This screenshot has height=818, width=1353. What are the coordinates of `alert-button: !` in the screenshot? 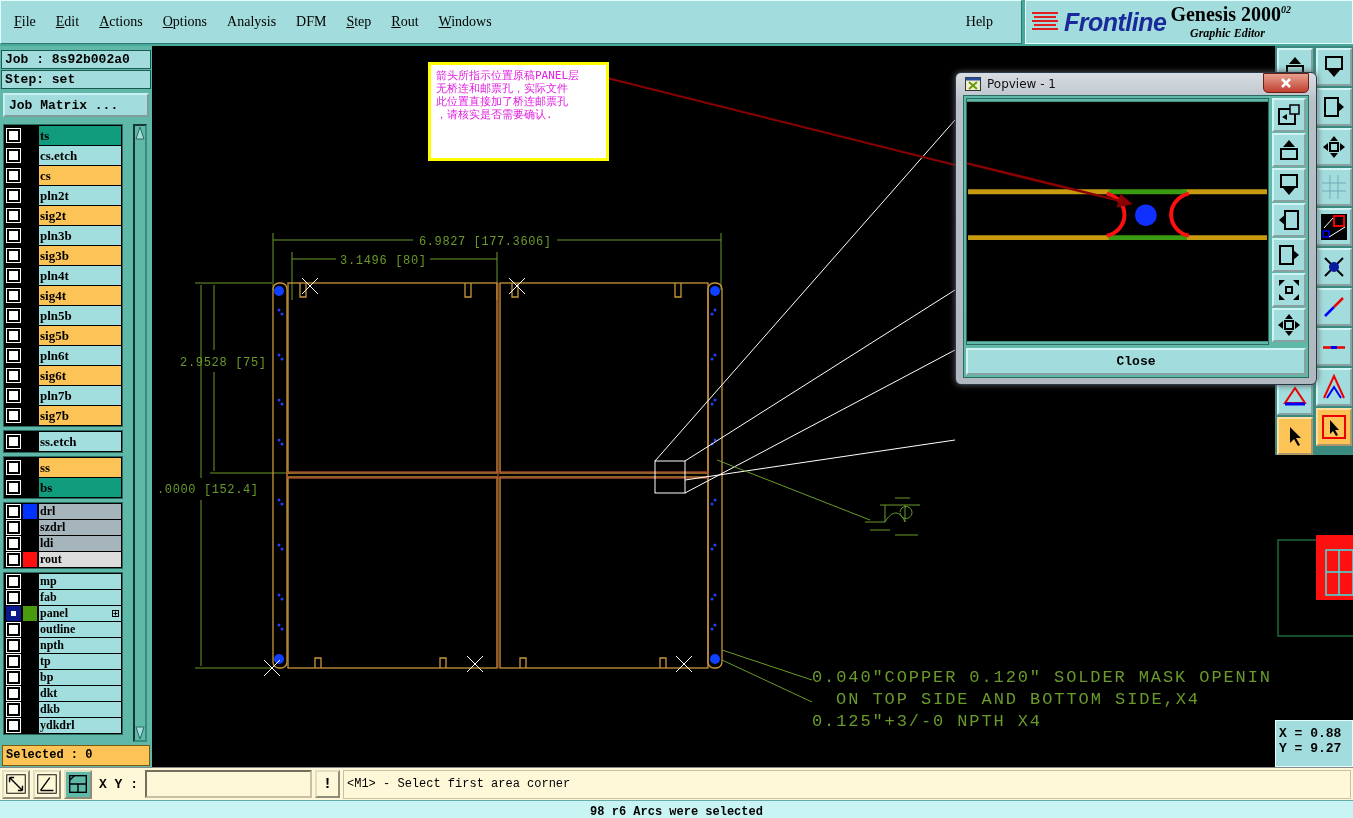 It's located at (327, 784).